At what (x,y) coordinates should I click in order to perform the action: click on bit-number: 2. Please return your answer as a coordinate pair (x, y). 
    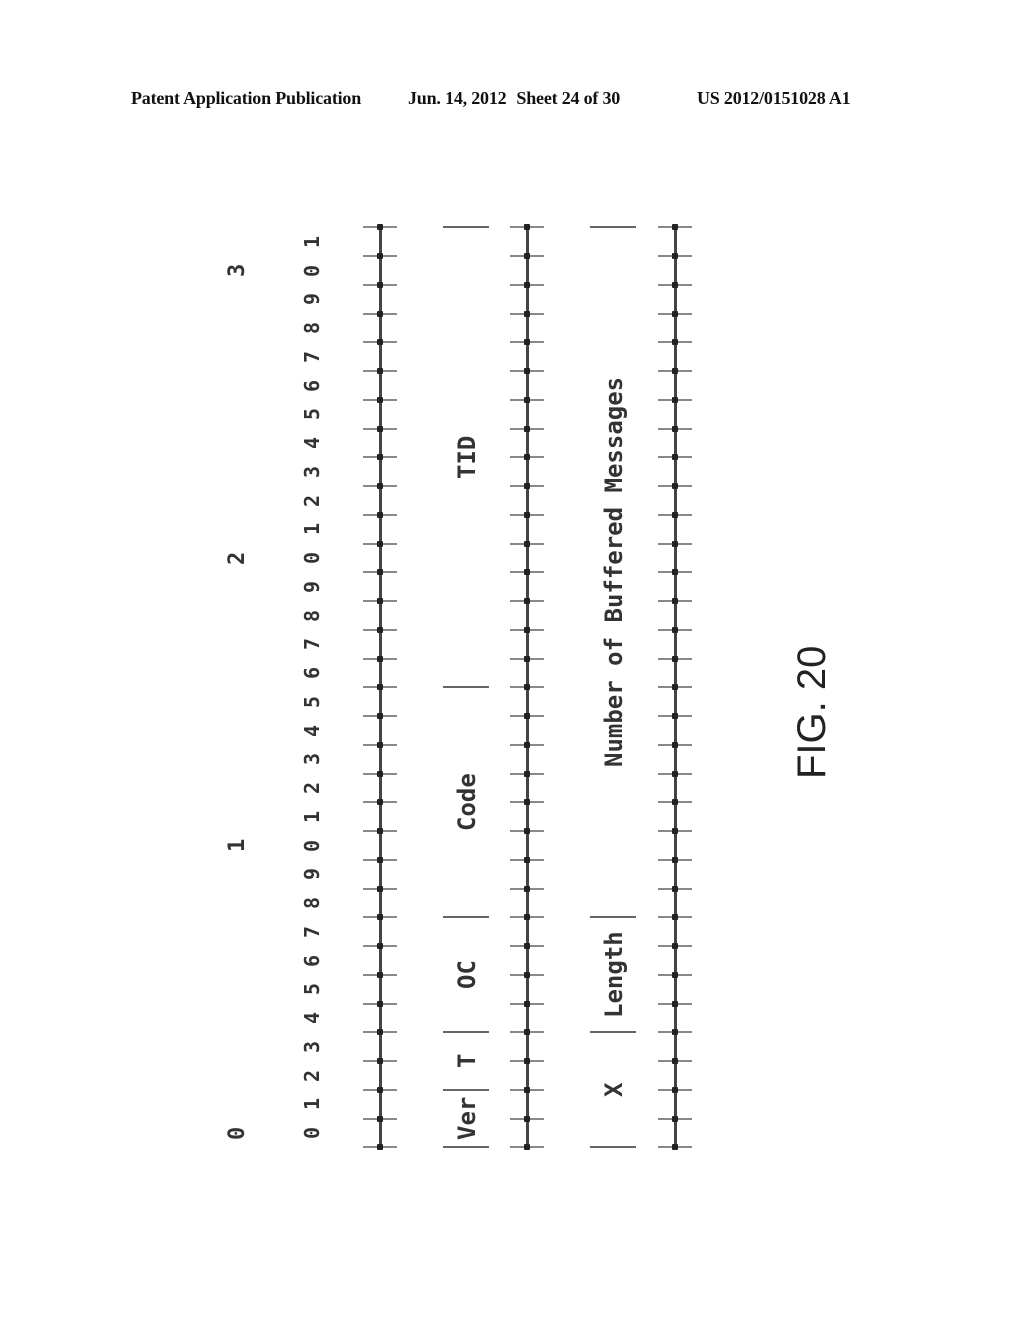
    Looking at the image, I should click on (312, 1075).